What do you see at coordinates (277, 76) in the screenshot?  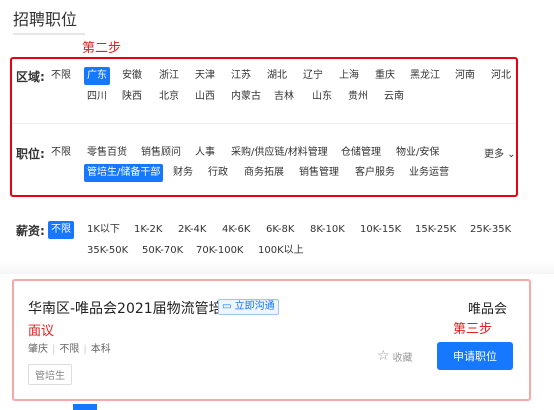 I see `region-option: 湖北` at bounding box center [277, 76].